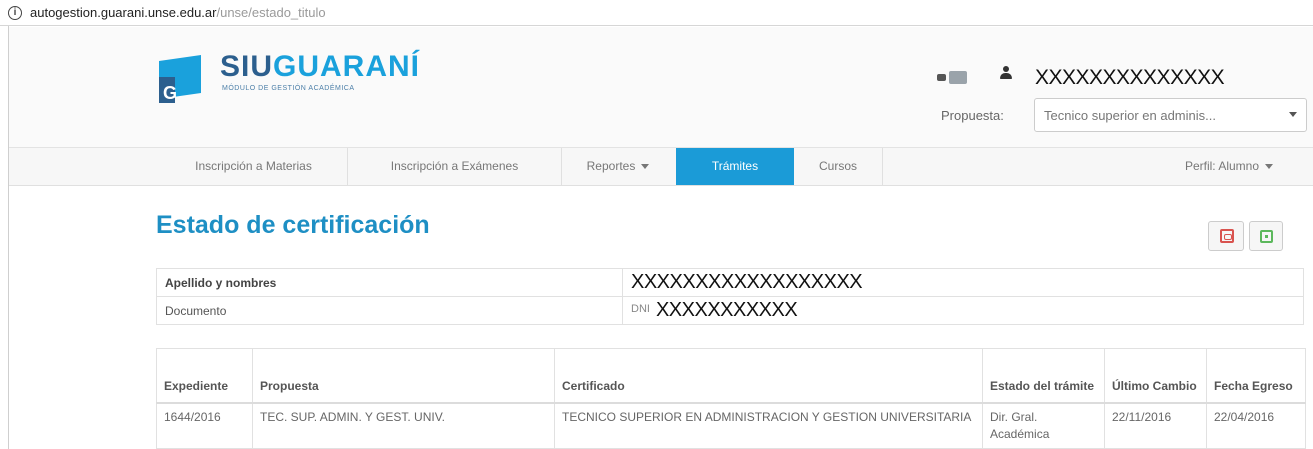  Describe the element at coordinates (455, 166) in the screenshot. I see `nav-inscripcion-examenes: Inscripción a Exámenes` at that location.